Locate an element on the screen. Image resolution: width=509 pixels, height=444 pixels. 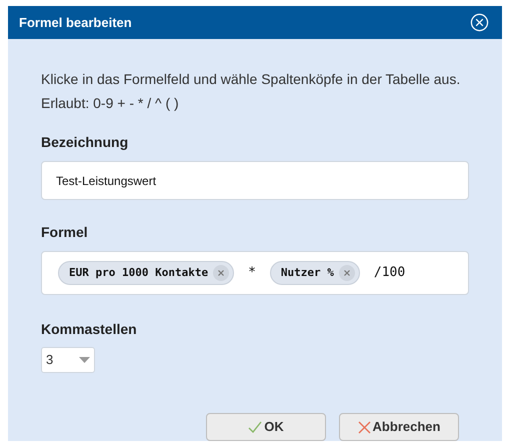
close-icon is located at coordinates (479, 22).